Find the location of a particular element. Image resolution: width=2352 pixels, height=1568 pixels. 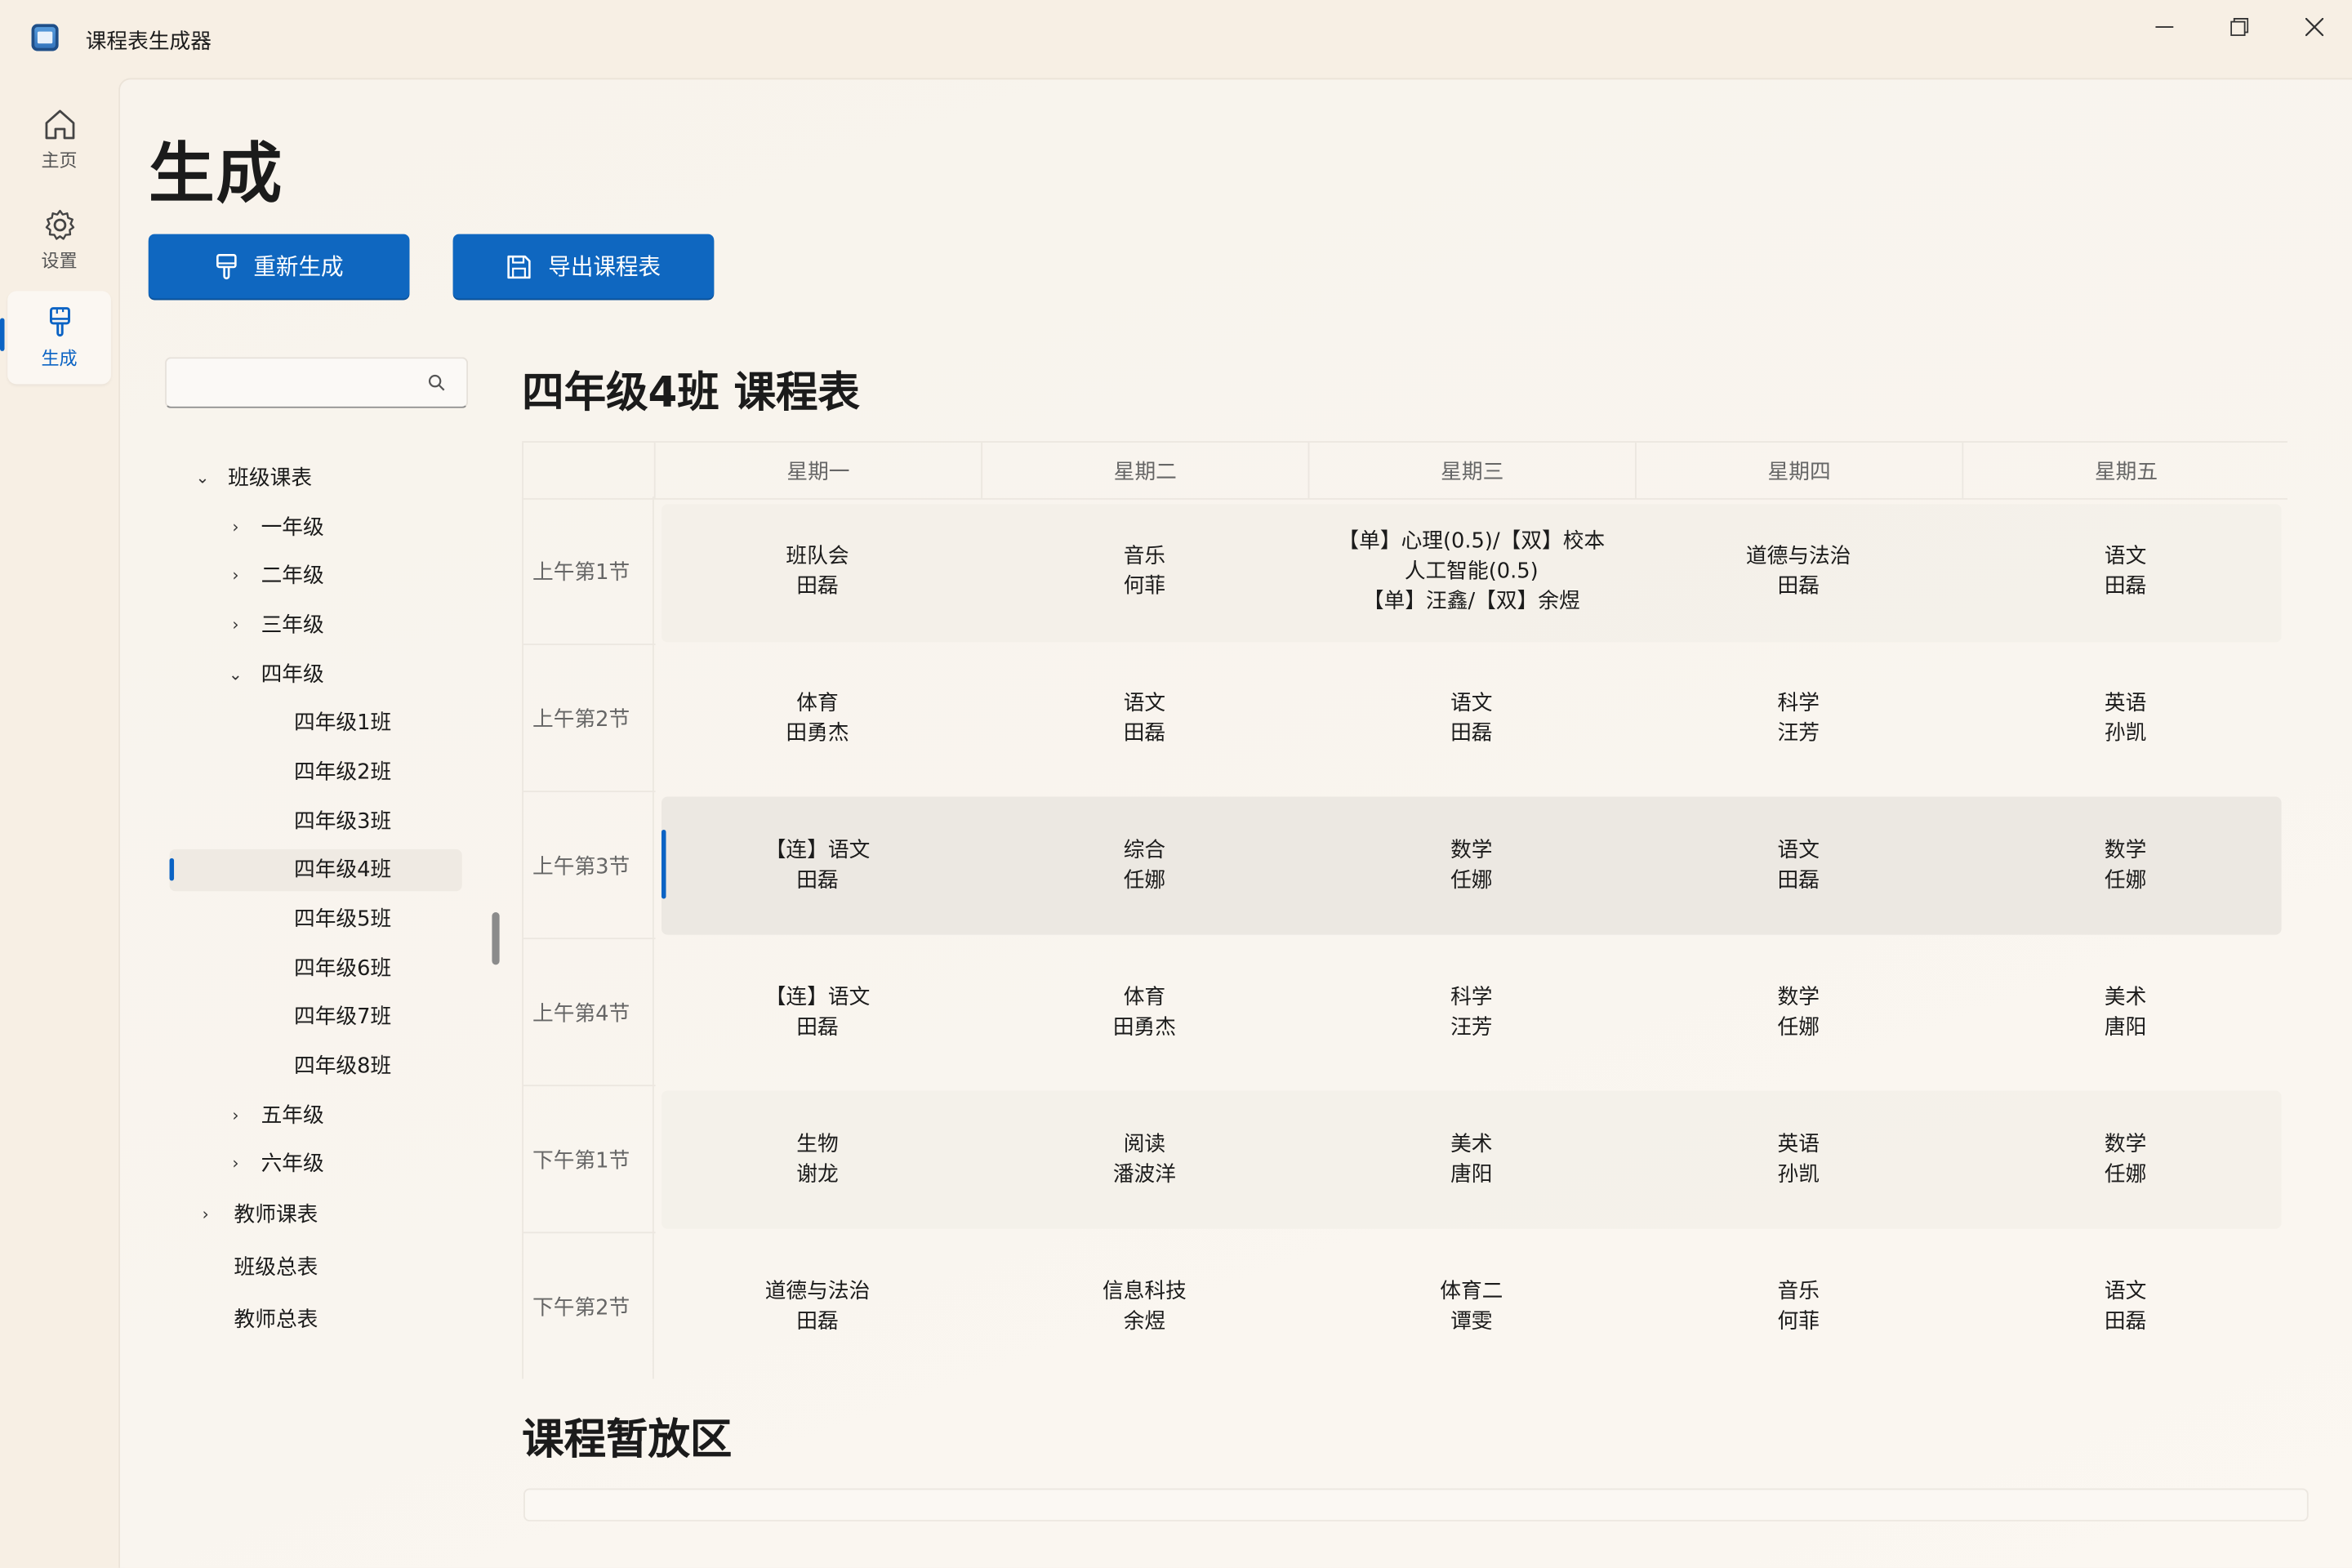

minimize-button is located at coordinates (2164, 27).